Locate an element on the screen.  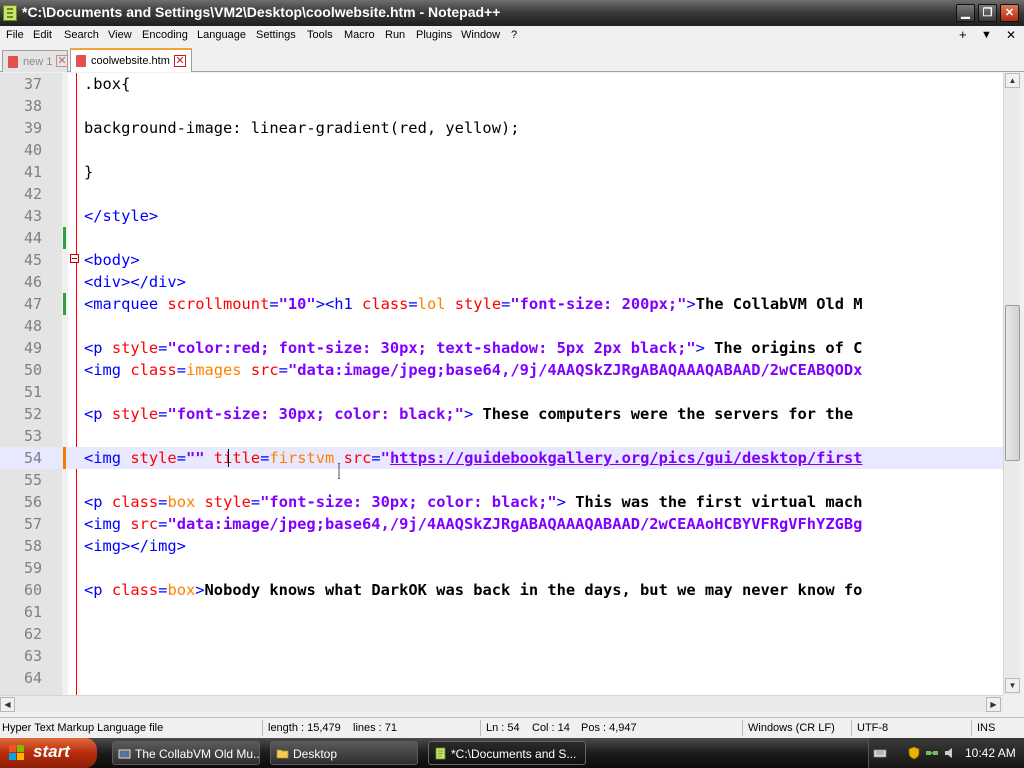
menu-edit: Edit is located at coordinates (42, 35).